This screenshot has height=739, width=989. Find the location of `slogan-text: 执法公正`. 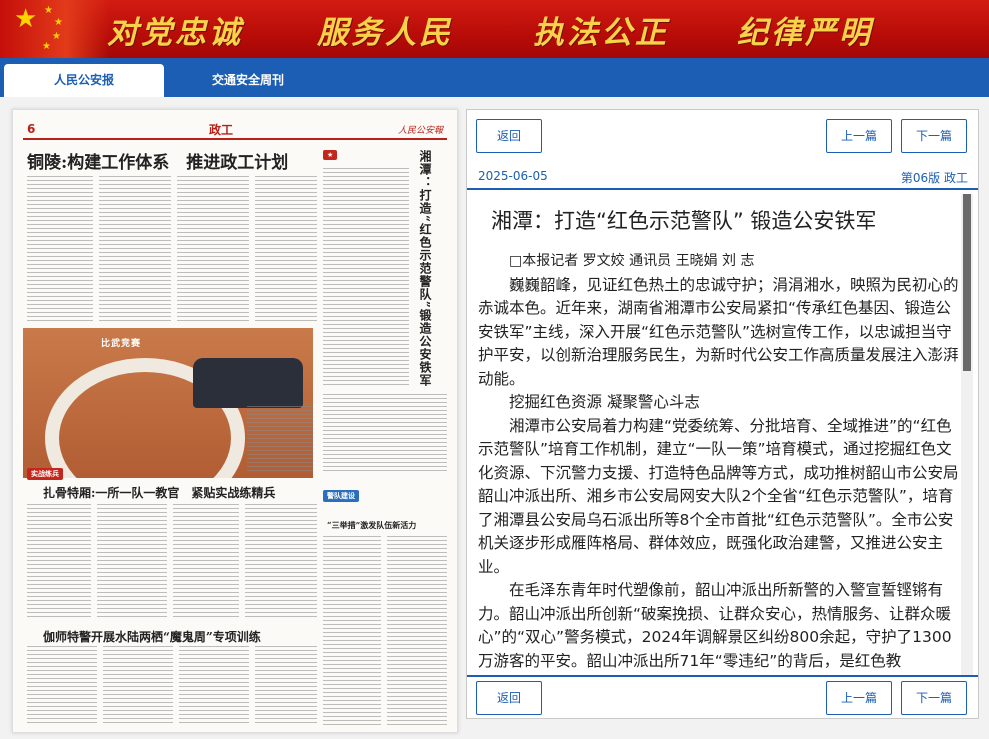

slogan-text: 执法公正 is located at coordinates (601, 32).